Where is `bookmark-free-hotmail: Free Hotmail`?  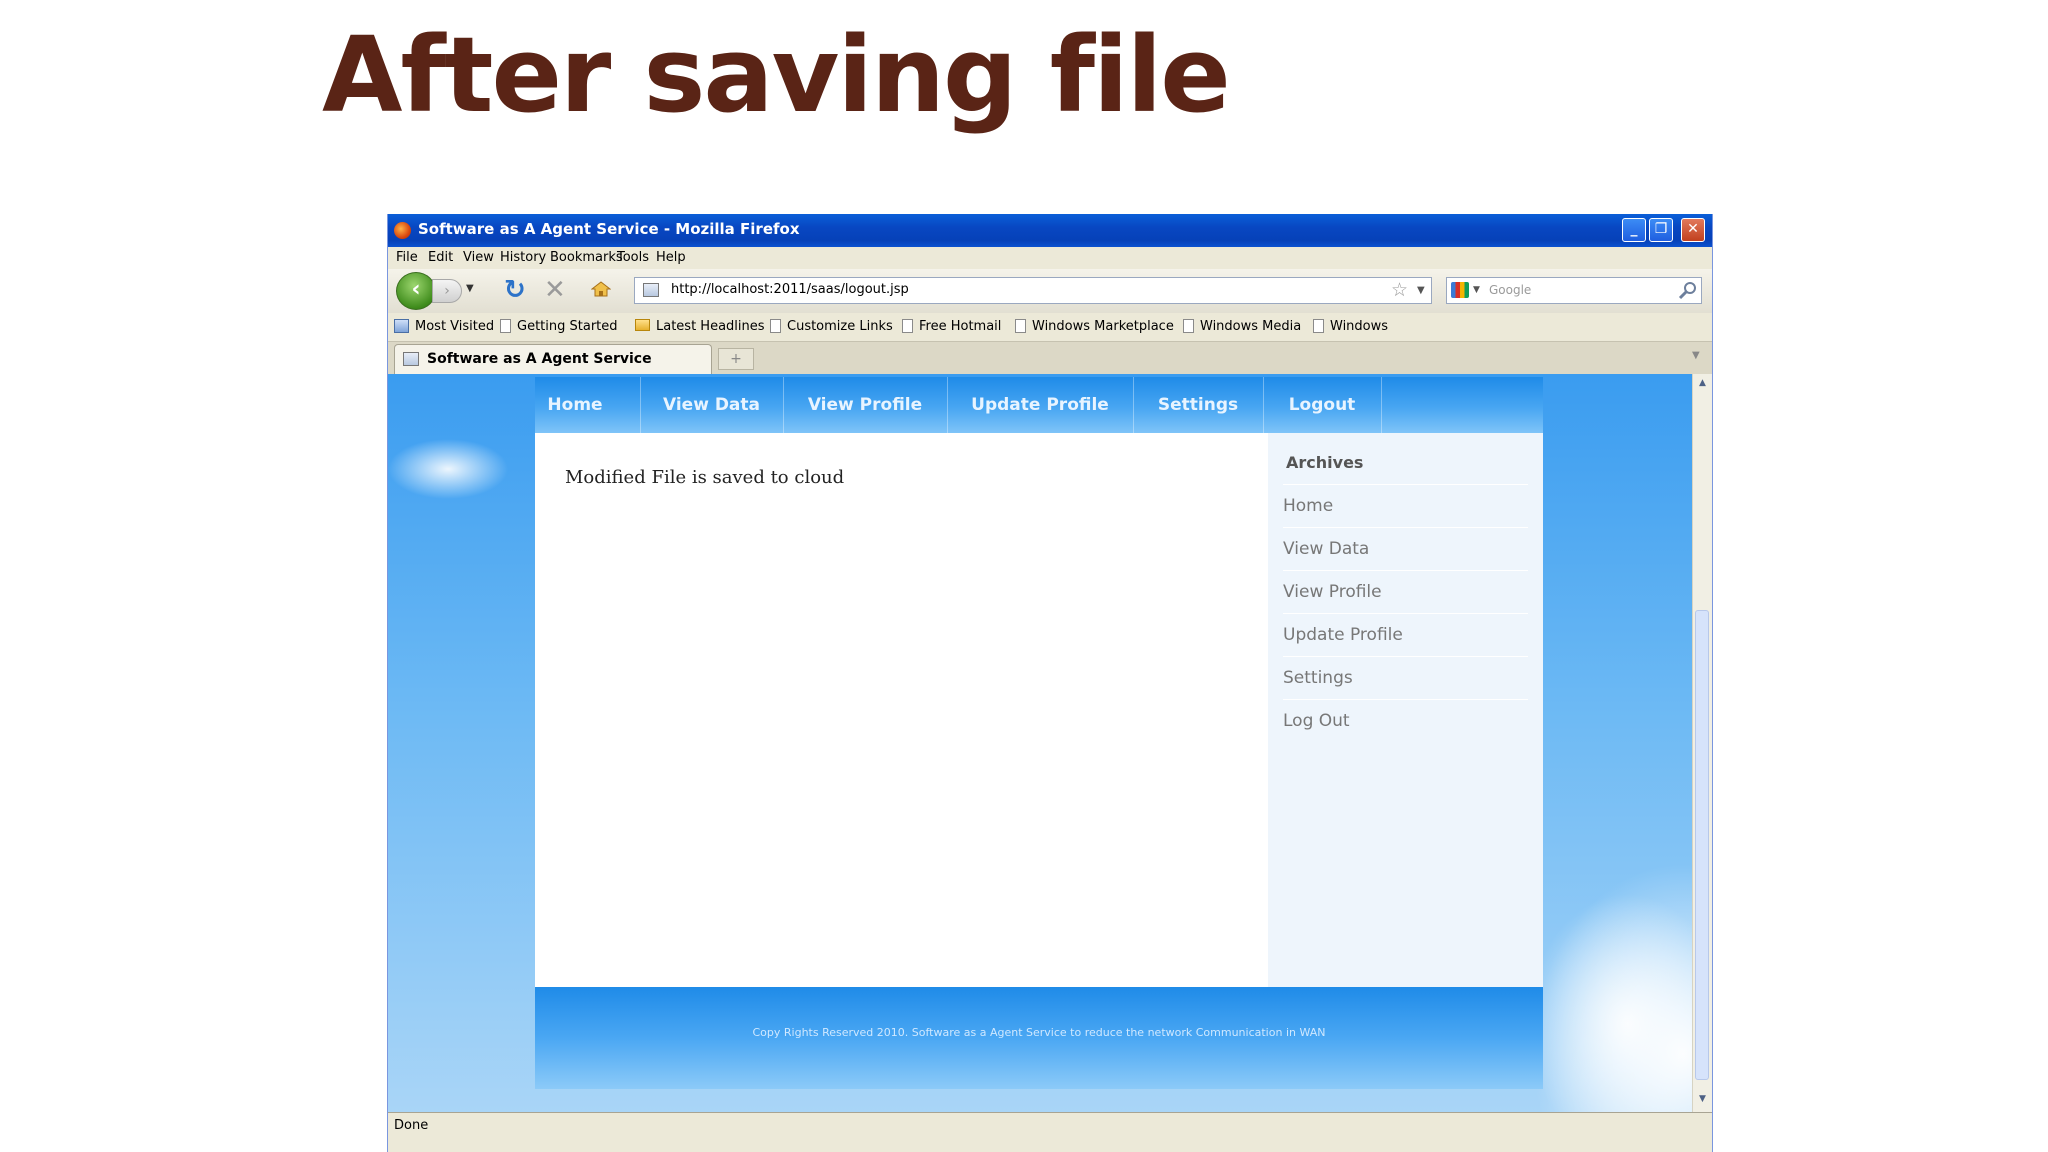 bookmark-free-hotmail: Free Hotmail is located at coordinates (951, 326).